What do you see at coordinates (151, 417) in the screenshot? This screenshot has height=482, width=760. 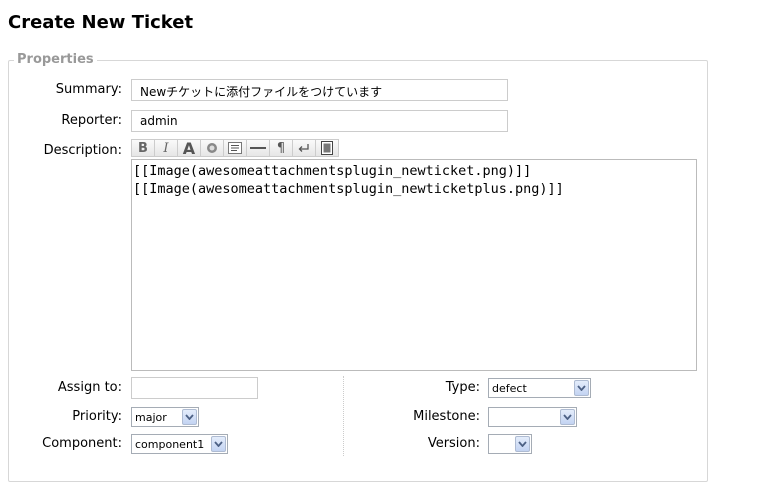 I see `priority-value: major` at bounding box center [151, 417].